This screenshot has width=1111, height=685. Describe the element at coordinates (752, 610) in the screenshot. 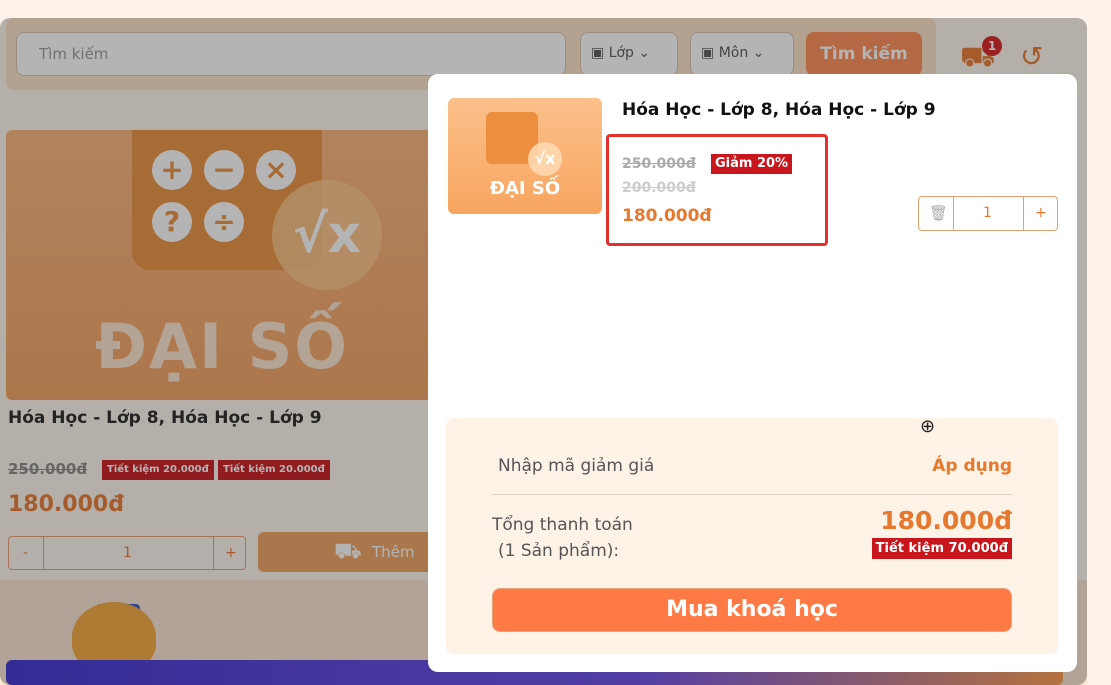

I see `buy-course-button: Mua khoá học` at that location.